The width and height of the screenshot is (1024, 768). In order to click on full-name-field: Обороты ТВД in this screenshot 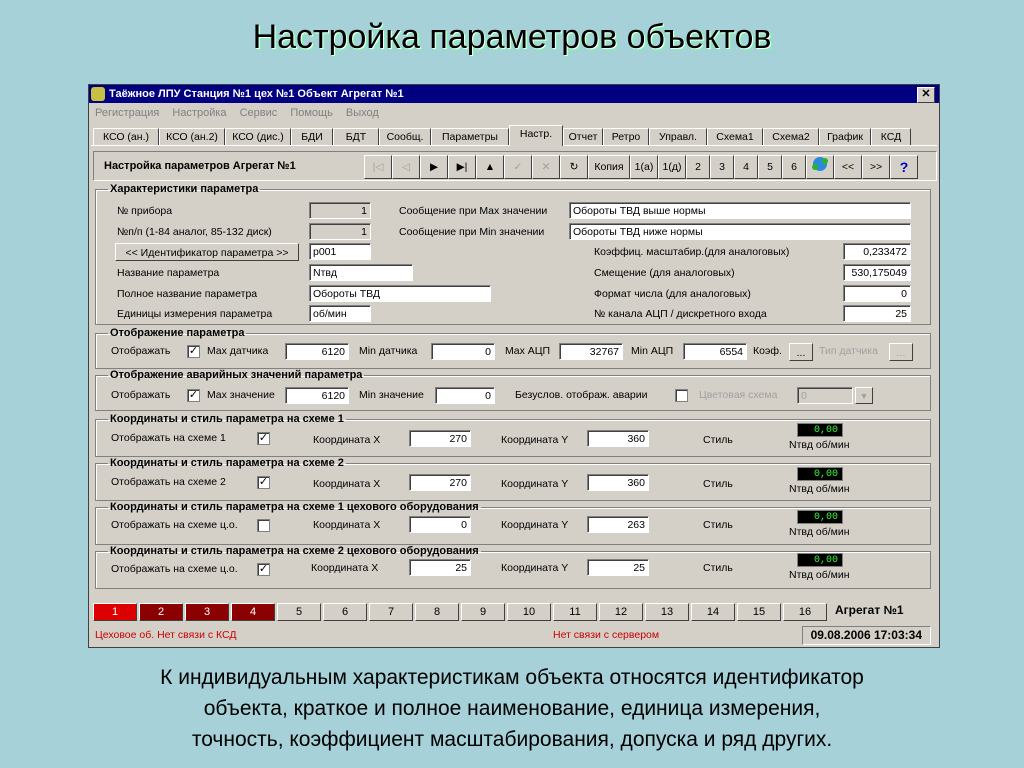, I will do `click(400, 293)`.